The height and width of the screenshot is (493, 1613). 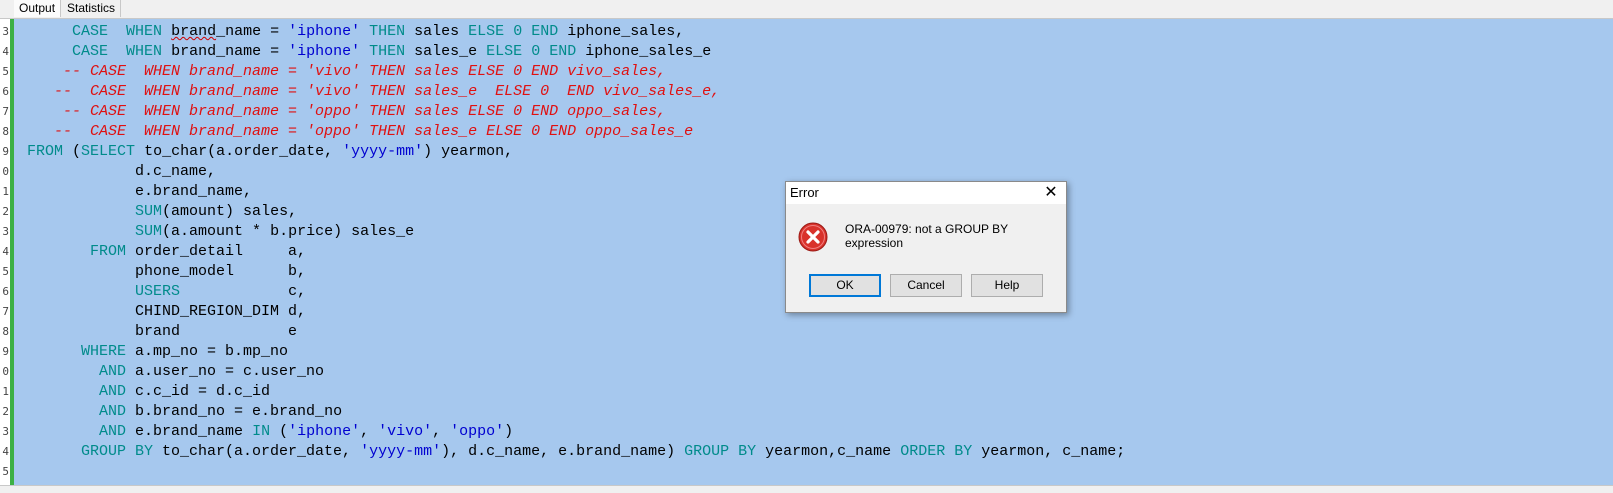 What do you see at coordinates (324, 51) in the screenshot?
I see `sql-string: 'iphone'` at bounding box center [324, 51].